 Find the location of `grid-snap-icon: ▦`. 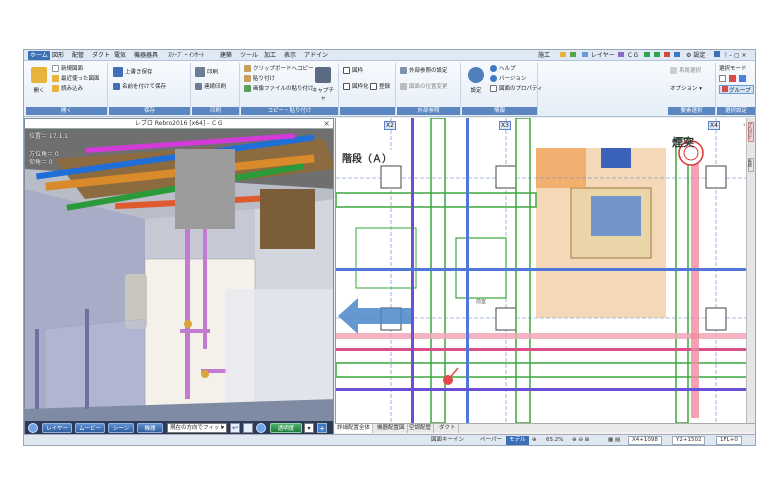

grid-snap-icon: ▦ is located at coordinates (610, 440).